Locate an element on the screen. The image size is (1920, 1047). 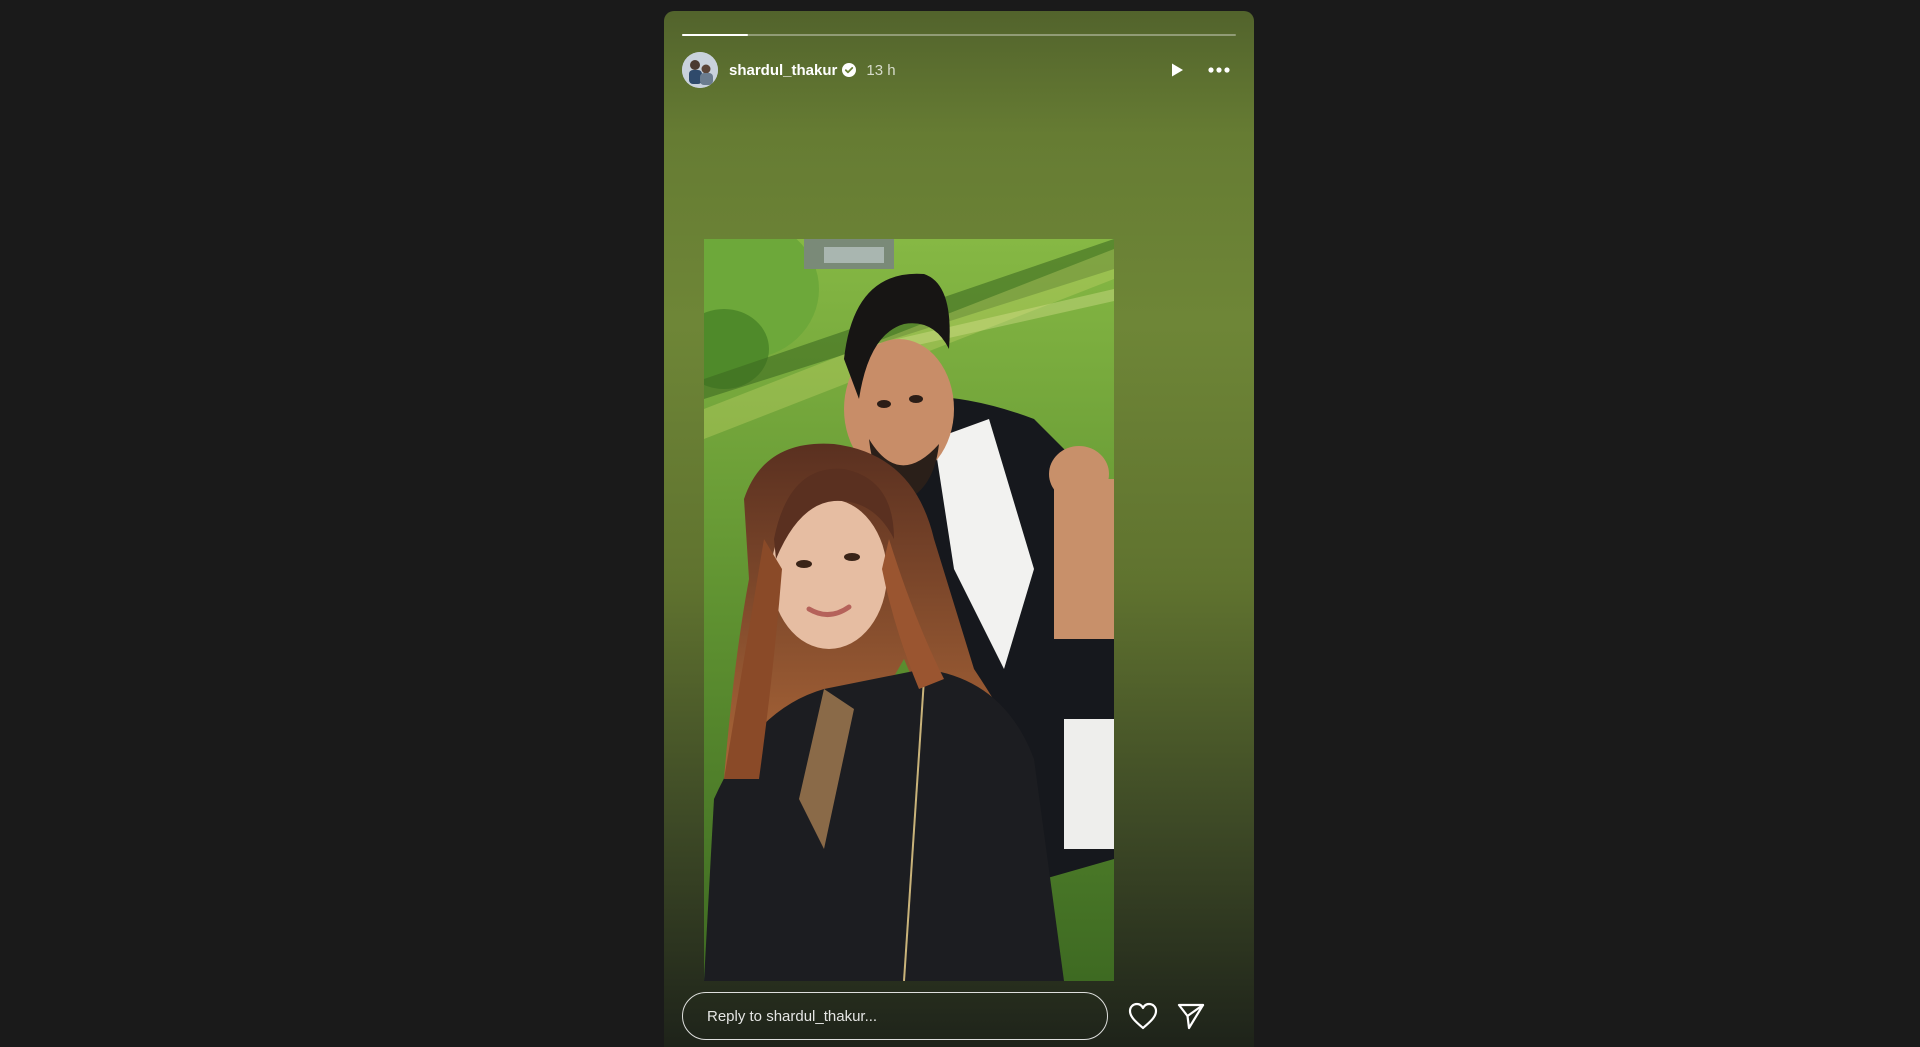
reply-input is located at coordinates (895, 1016).